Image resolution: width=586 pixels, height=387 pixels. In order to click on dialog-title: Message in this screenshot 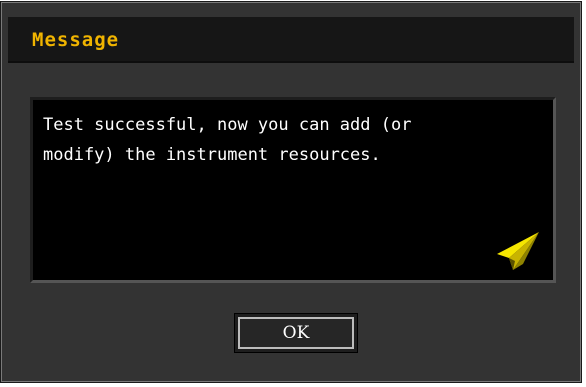, I will do `click(76, 40)`.